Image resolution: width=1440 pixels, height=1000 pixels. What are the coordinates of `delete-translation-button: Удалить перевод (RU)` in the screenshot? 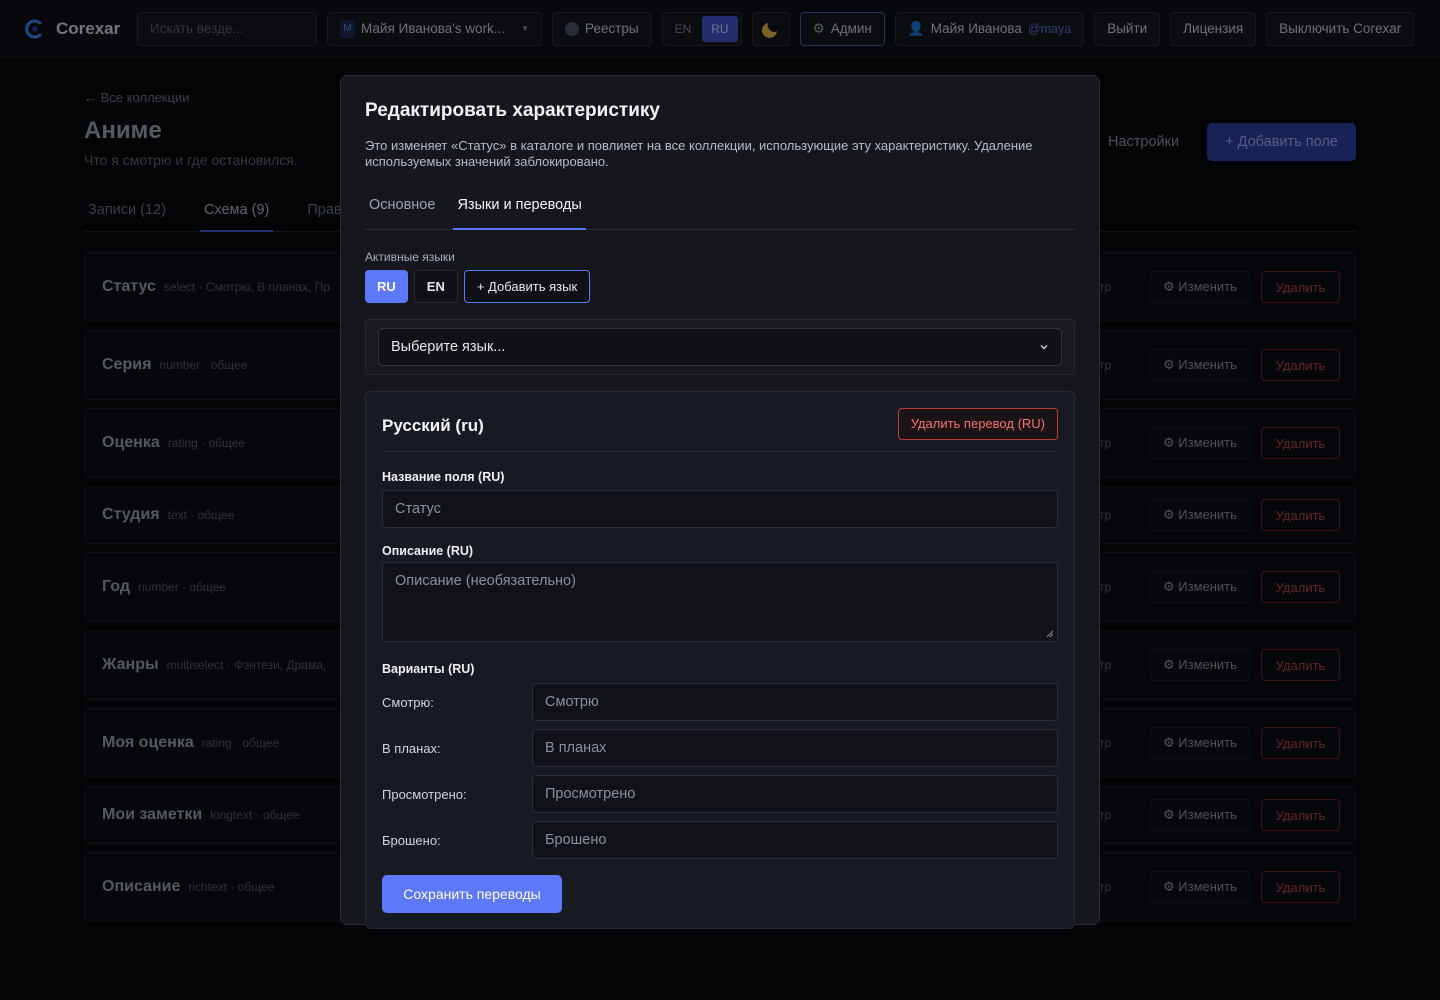 It's located at (977, 423).